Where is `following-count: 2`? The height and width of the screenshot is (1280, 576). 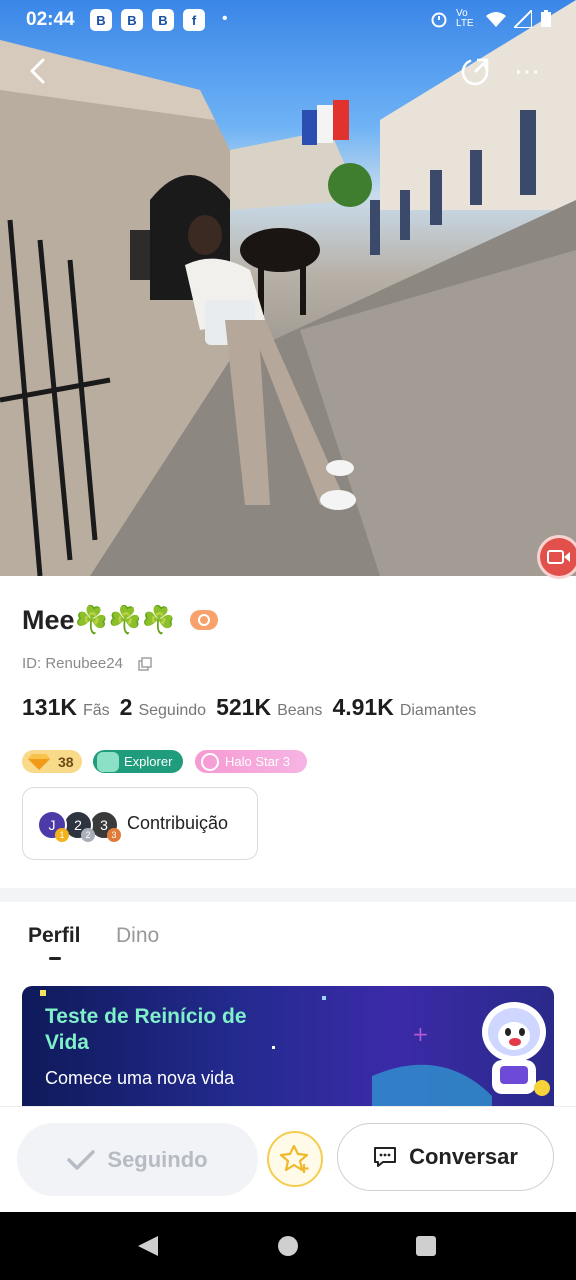 following-count: 2 is located at coordinates (126, 707).